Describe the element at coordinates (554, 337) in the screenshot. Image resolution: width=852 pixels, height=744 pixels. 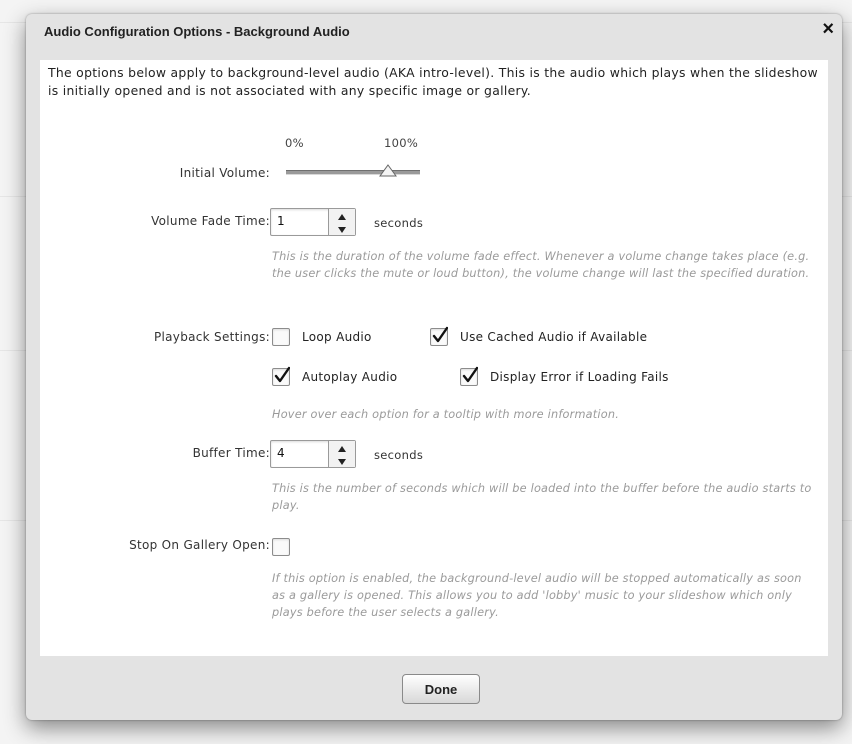
I see `use-cached-audio-label: Use Cached Audio if Available` at that location.